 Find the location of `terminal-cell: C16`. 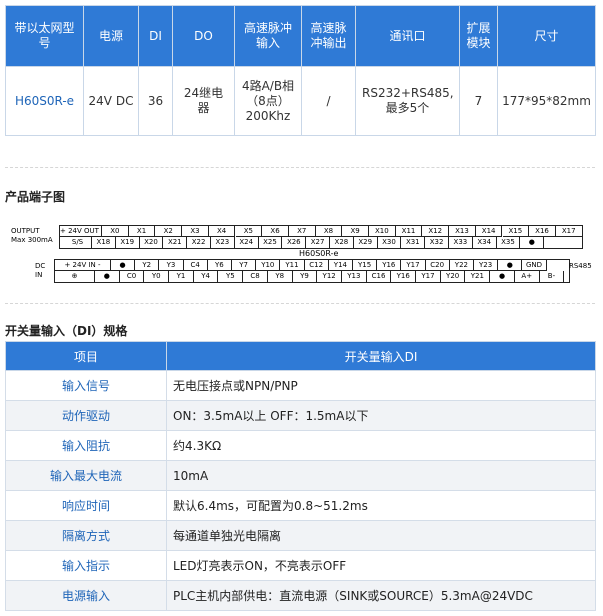

terminal-cell: C16 is located at coordinates (379, 276).